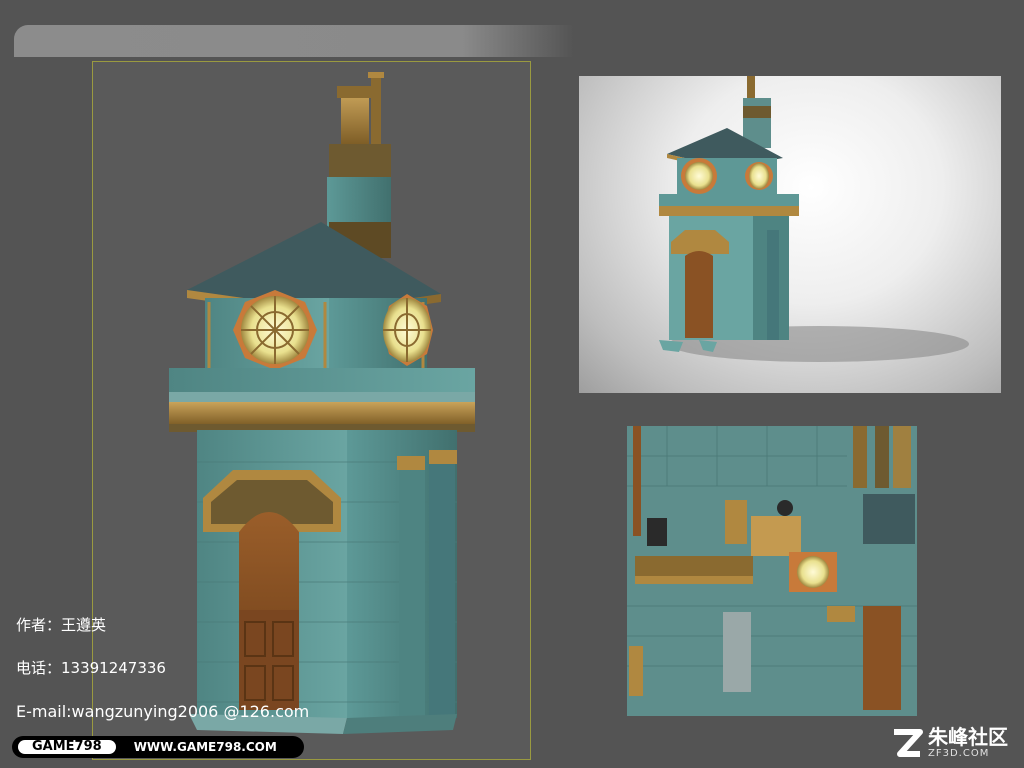 The height and width of the screenshot is (768, 1024). I want to click on email-label: E-mail:wangzunying2006 @126.com, so click(163, 711).